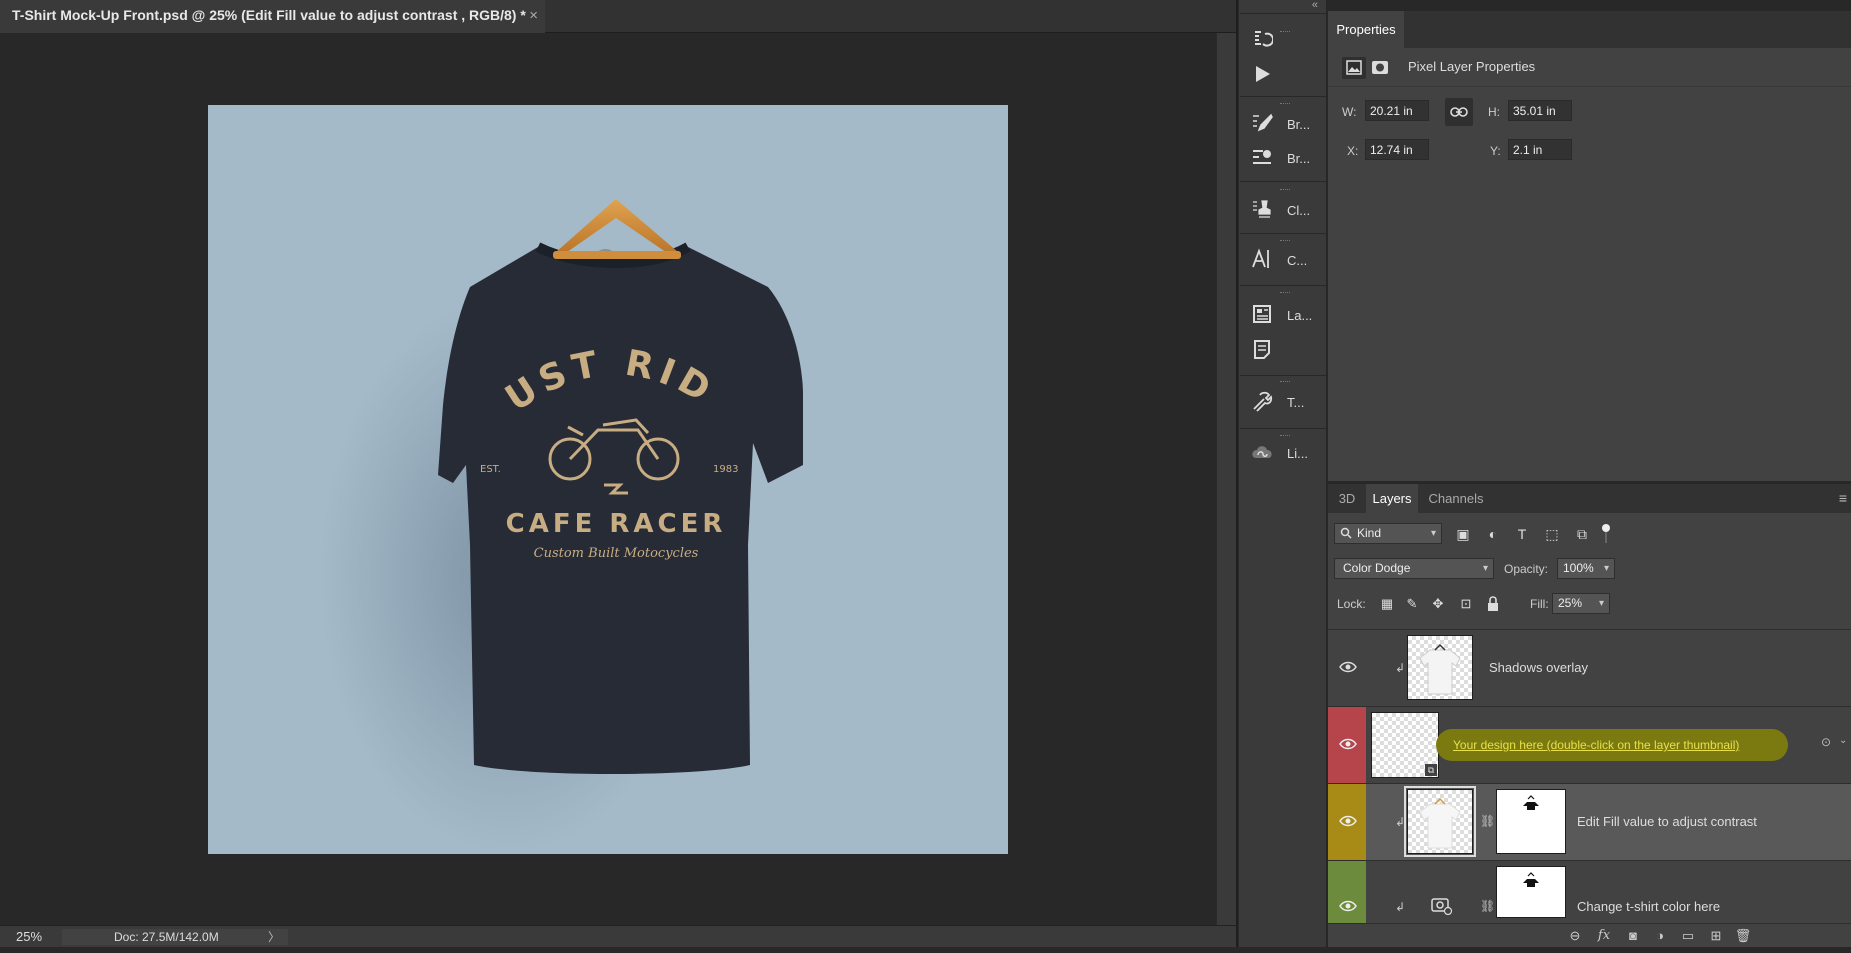 The height and width of the screenshot is (953, 1851). I want to click on layers-footer: ⊖ fx ◙ ◑ ▭ ⊞ 🗑, so click(1589, 935).